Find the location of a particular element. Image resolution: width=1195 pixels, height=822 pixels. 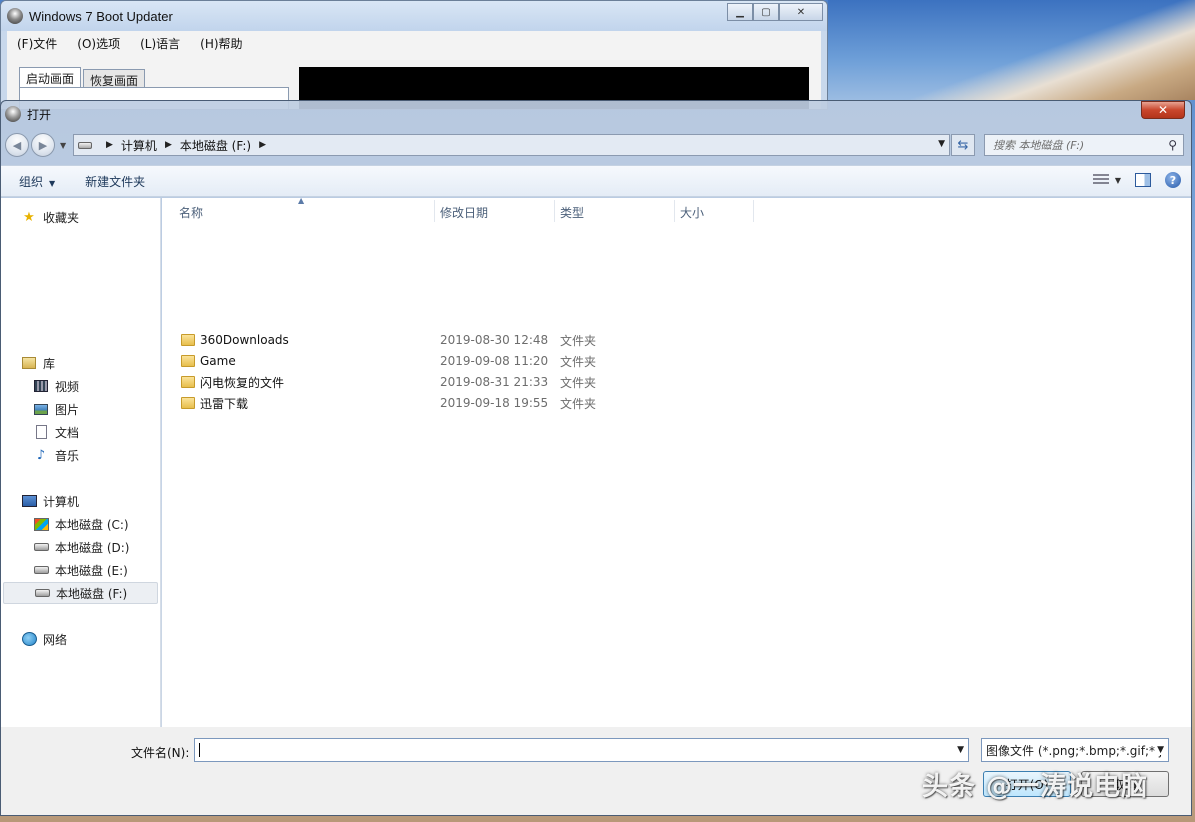

bg-app-title: Windows 7 Boot Updater is located at coordinates (101, 16).